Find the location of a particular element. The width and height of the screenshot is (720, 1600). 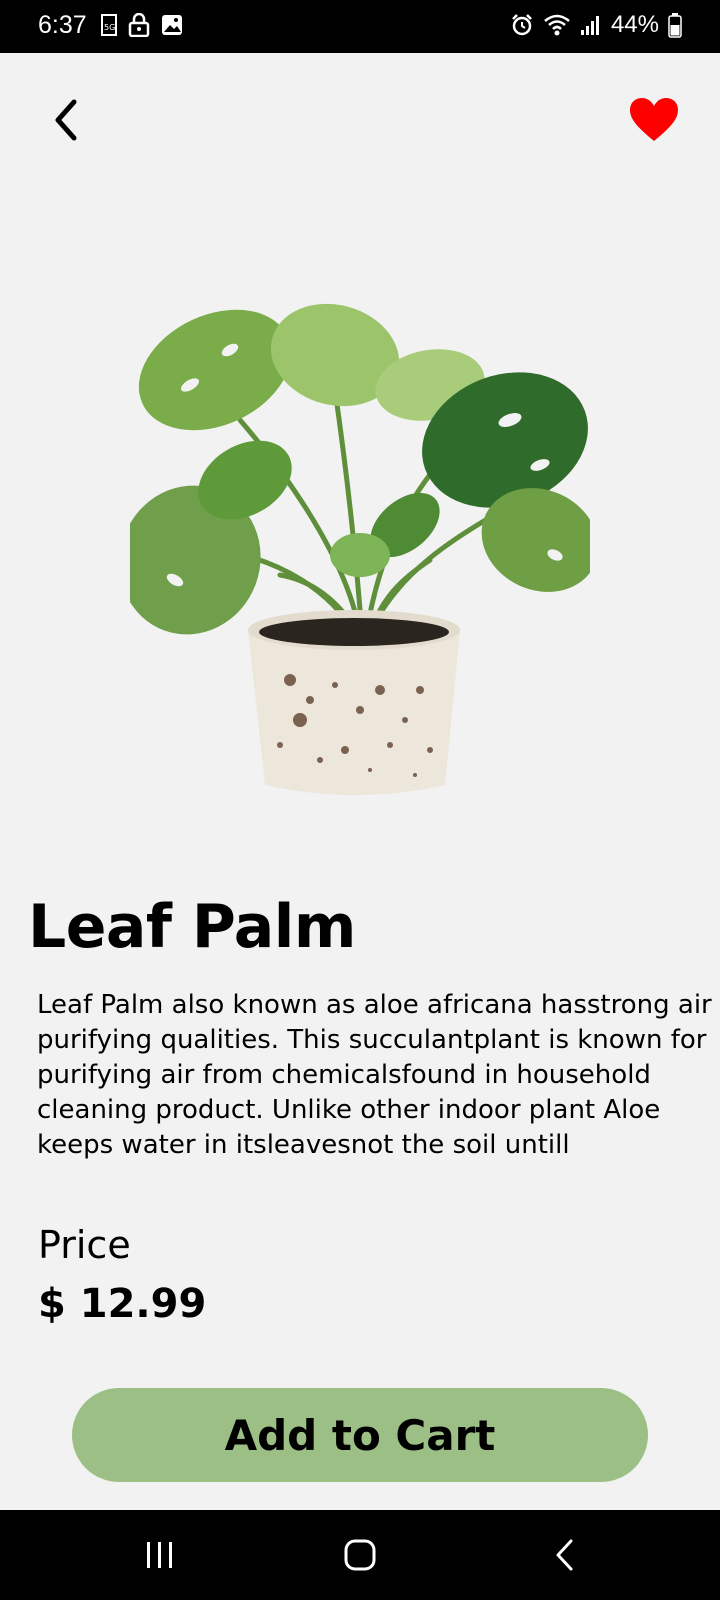

system-nav-bar is located at coordinates (360, 1555).